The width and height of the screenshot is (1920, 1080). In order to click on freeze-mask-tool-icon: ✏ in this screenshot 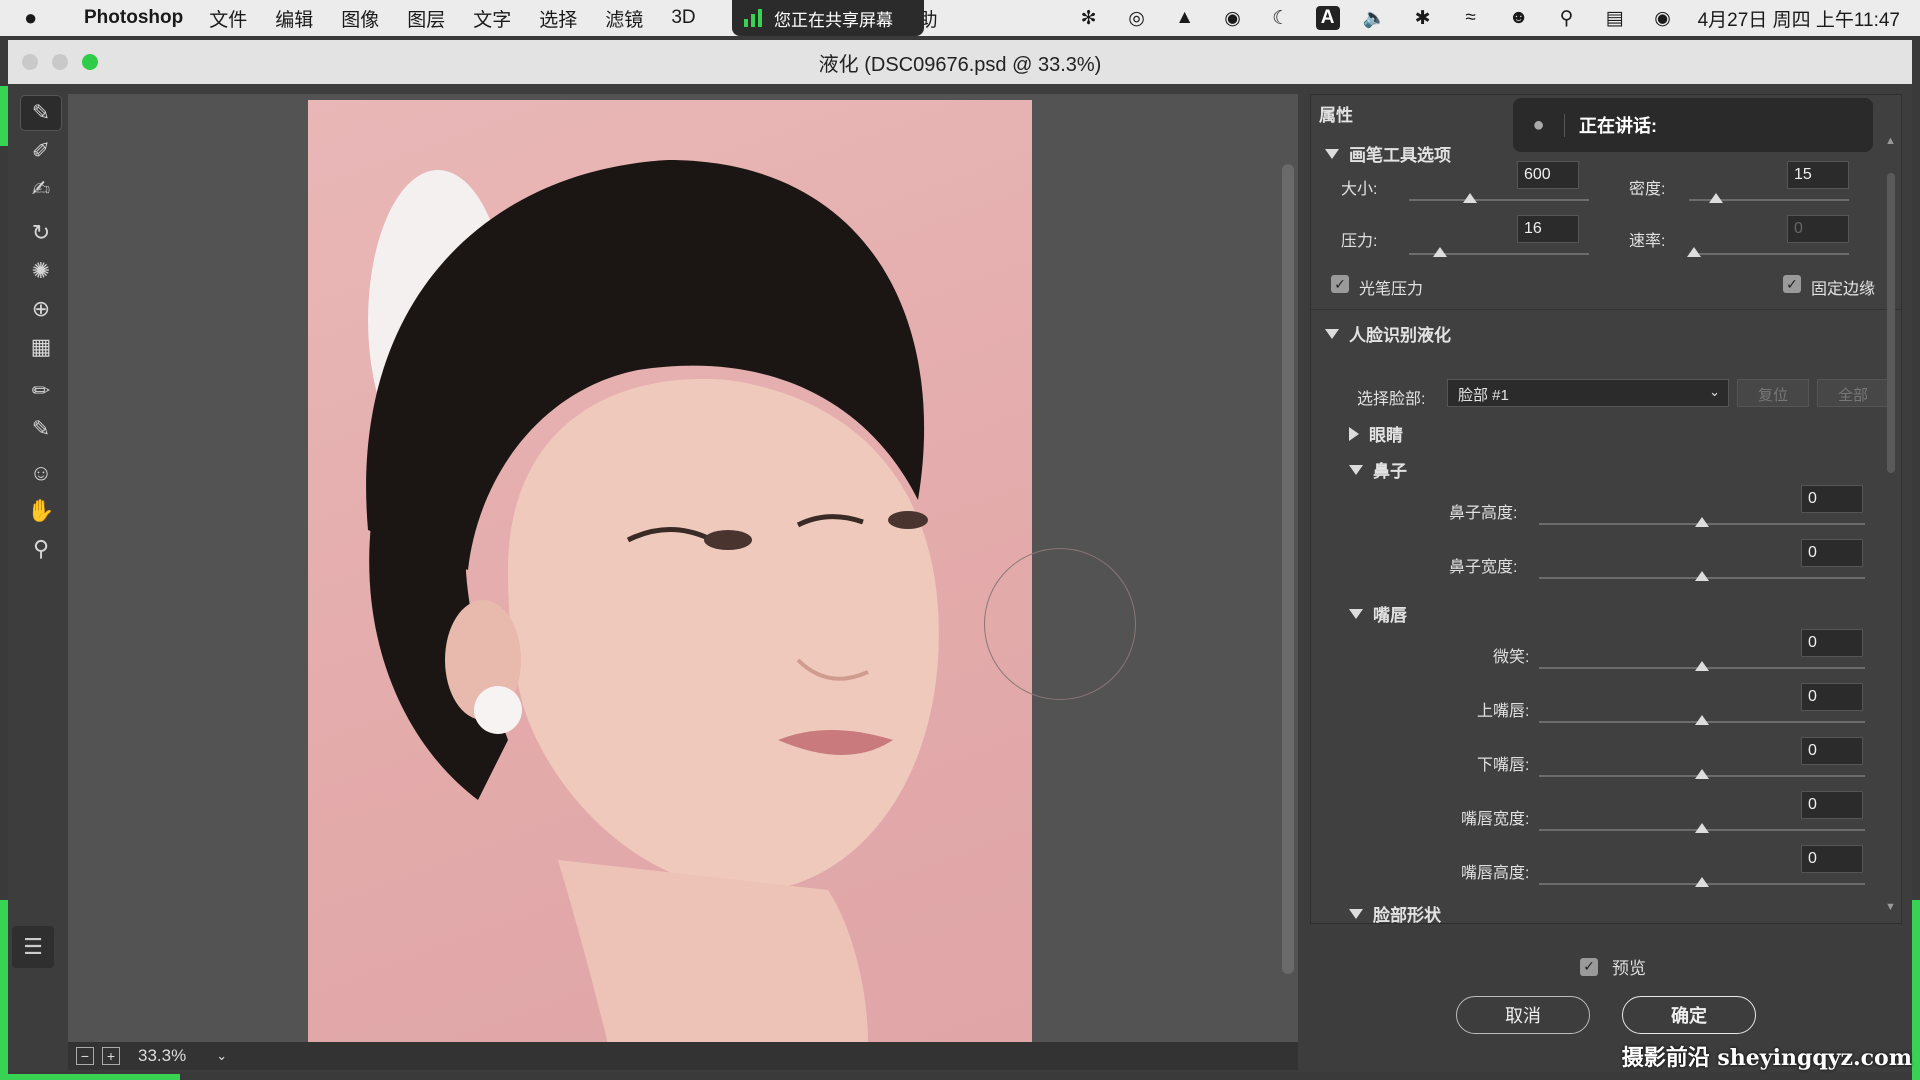, I will do `click(41, 391)`.